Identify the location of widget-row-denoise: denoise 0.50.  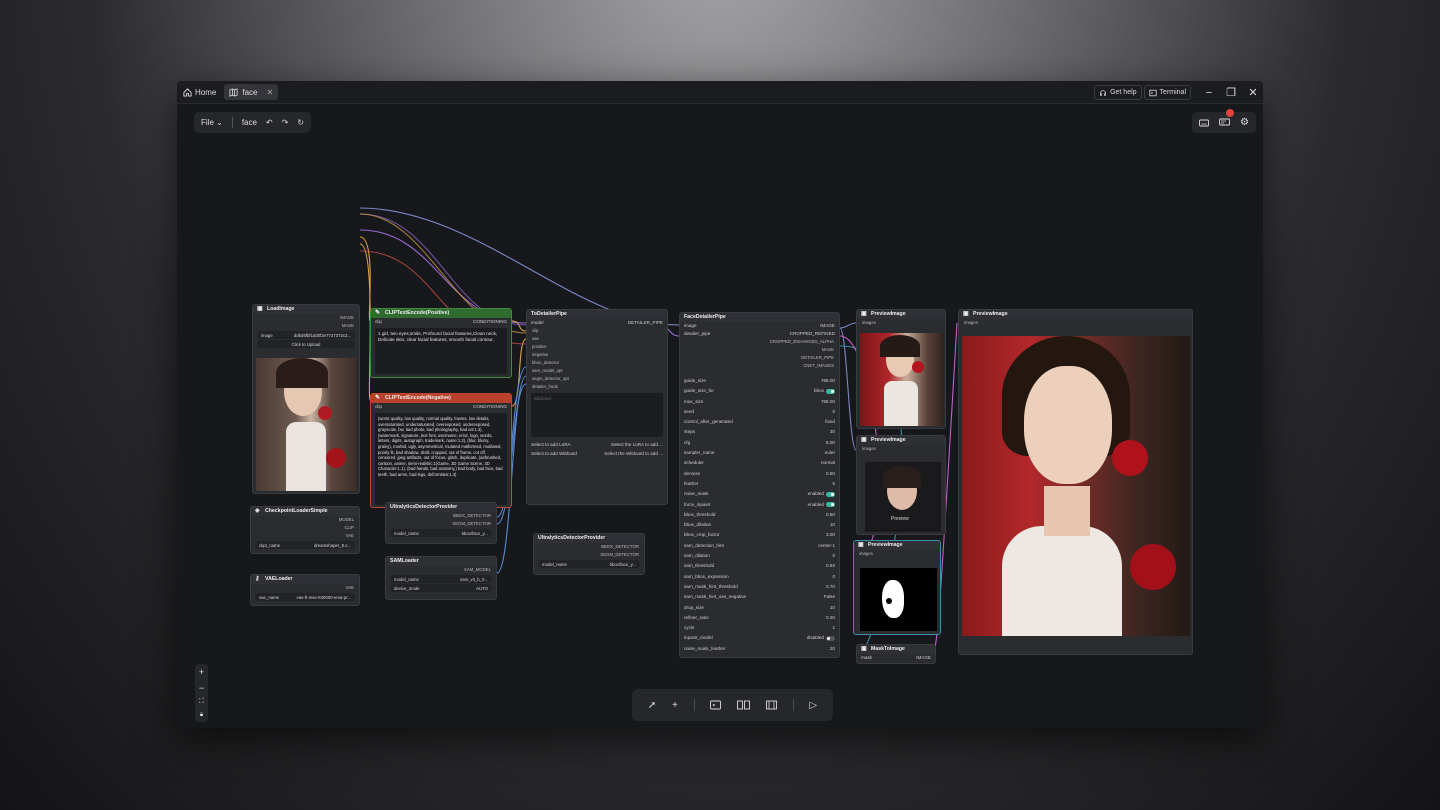
(759, 474).